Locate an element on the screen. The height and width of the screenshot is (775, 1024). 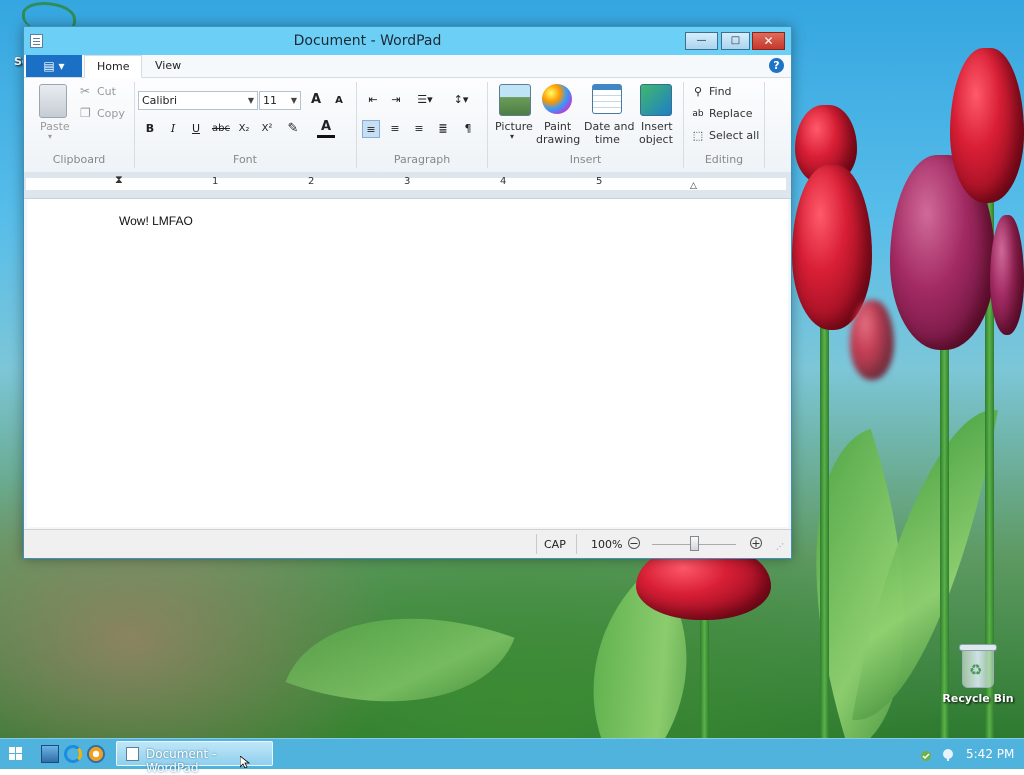
line-spacing-icon: ↕▾ is located at coordinates (461, 100).